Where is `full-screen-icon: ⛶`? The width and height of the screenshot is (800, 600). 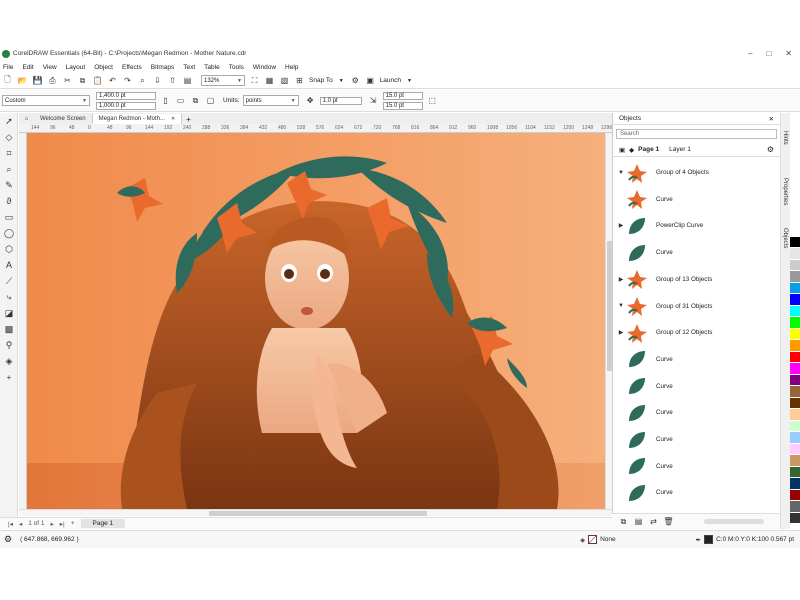
full-screen-icon: ⛶ is located at coordinates (254, 80).